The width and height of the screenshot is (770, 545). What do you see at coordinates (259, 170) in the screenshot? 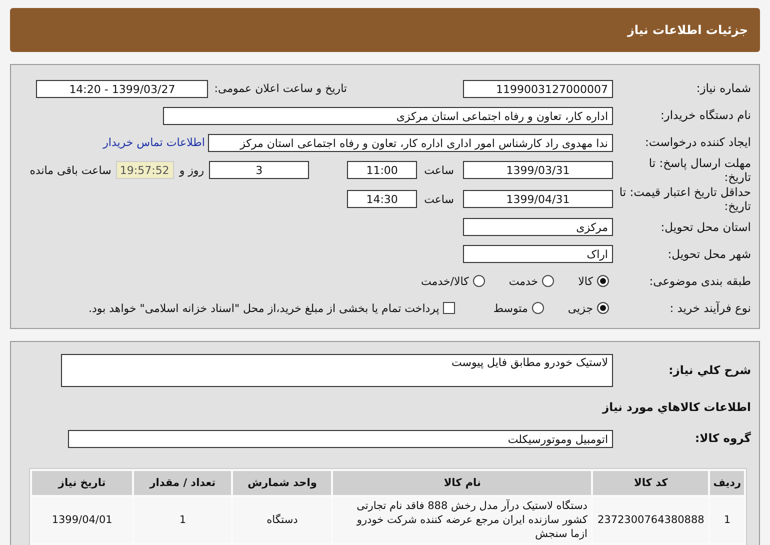
I see `days-field: 3` at bounding box center [259, 170].